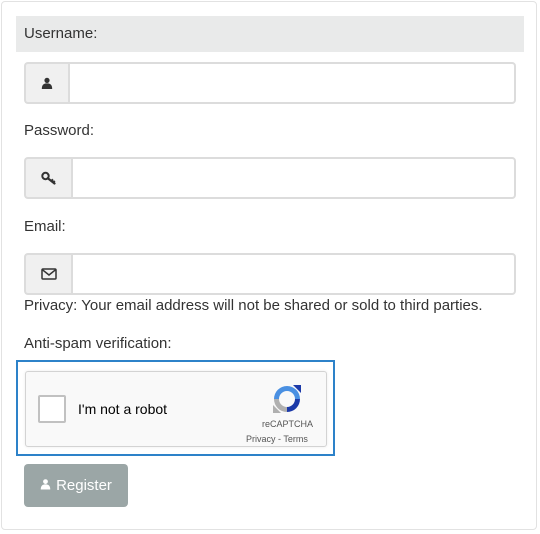 The width and height of the screenshot is (540, 534). I want to click on username-label: Username:, so click(270, 34).